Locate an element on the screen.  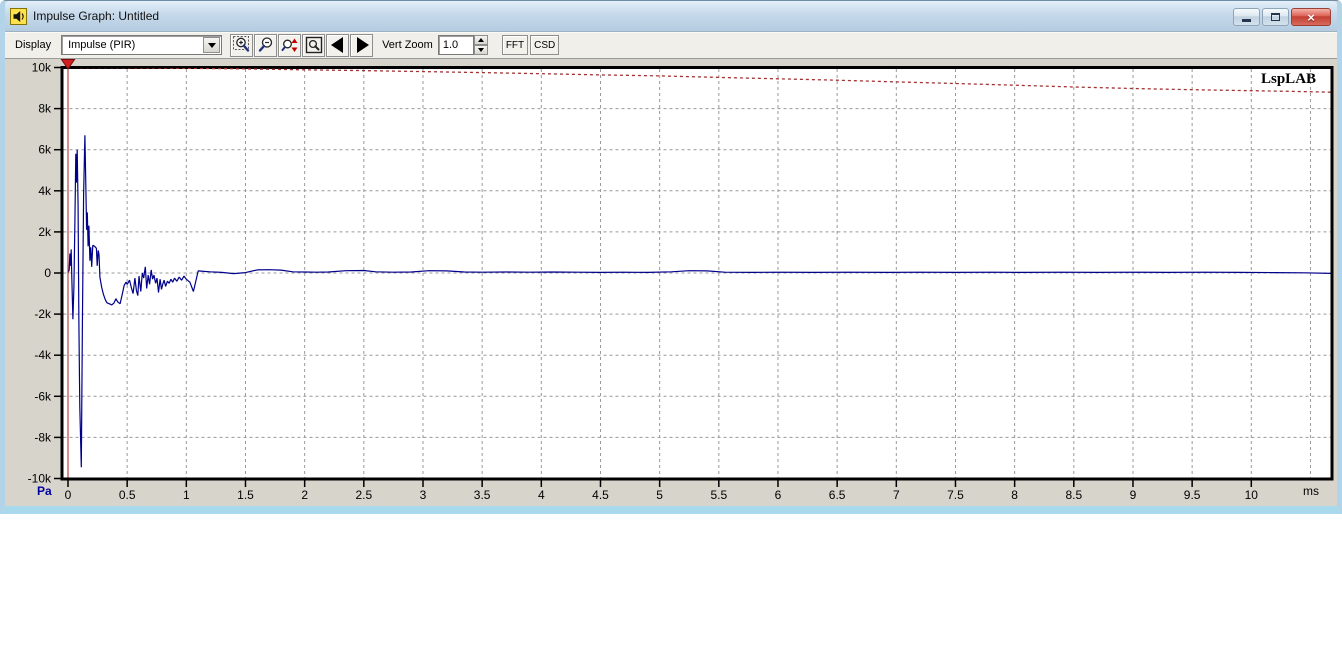
speaker-icon is located at coordinates (18, 16).